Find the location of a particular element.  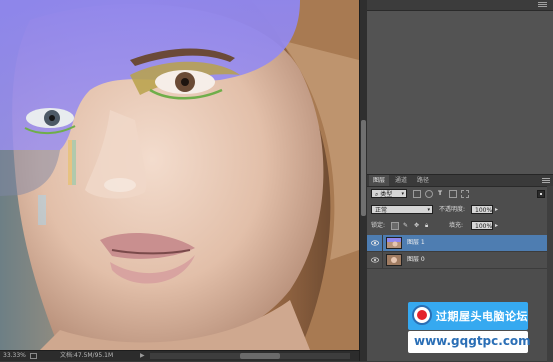

type-filter-icon: T is located at coordinates (440, 193).